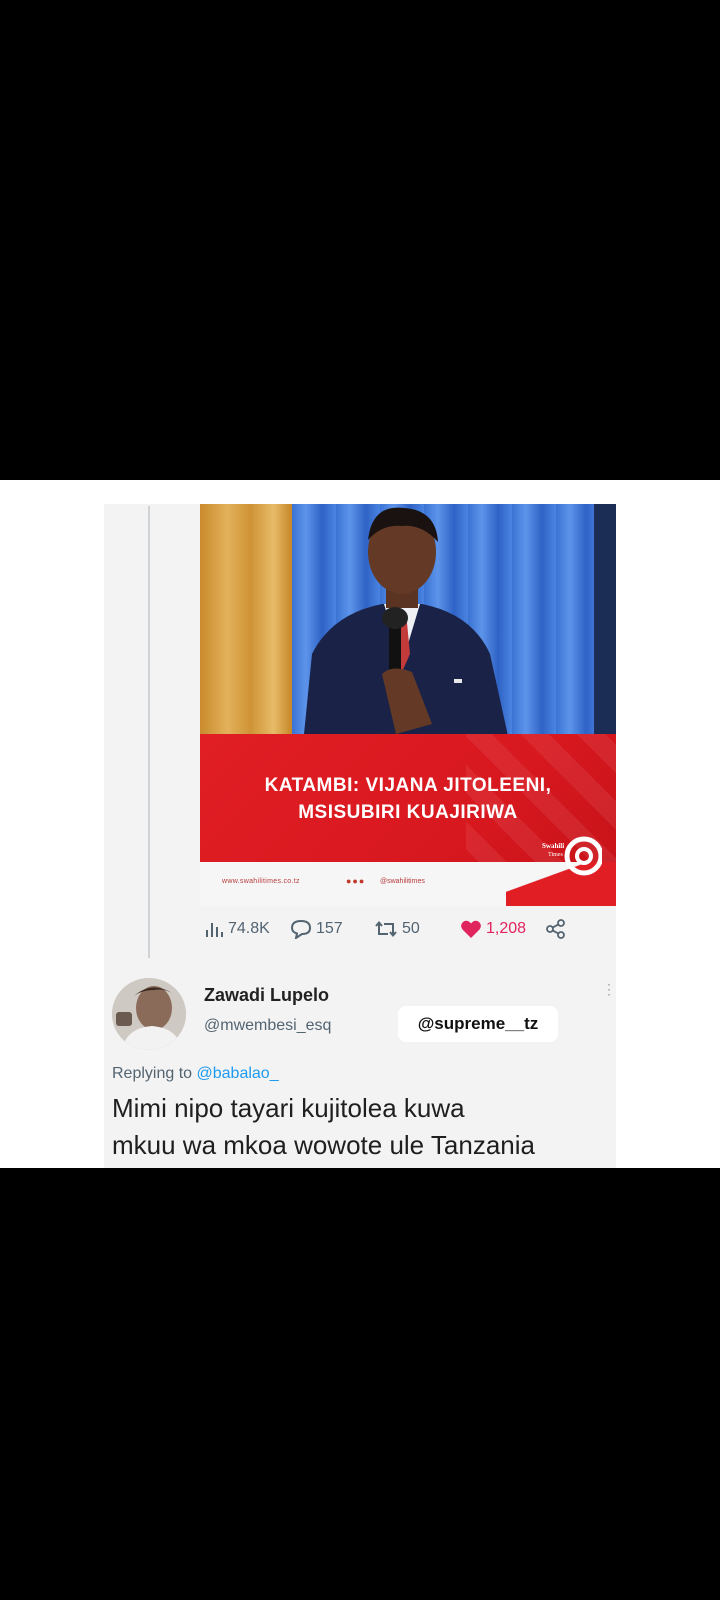 The width and height of the screenshot is (720, 1600). I want to click on share-icon, so click(555, 929).